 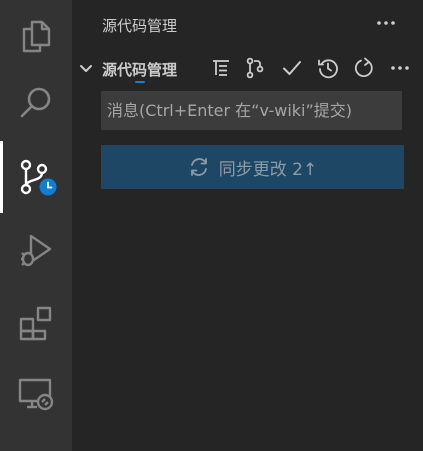 I want to click on branch-icon, so click(x=255, y=68).